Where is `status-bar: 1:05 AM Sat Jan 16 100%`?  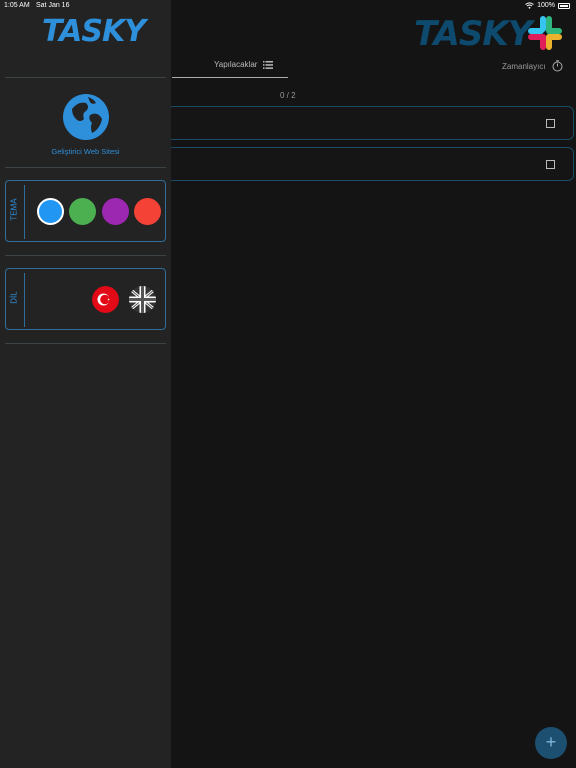
status-bar: 1:05 AM Sat Jan 16 100% is located at coordinates (288, 6).